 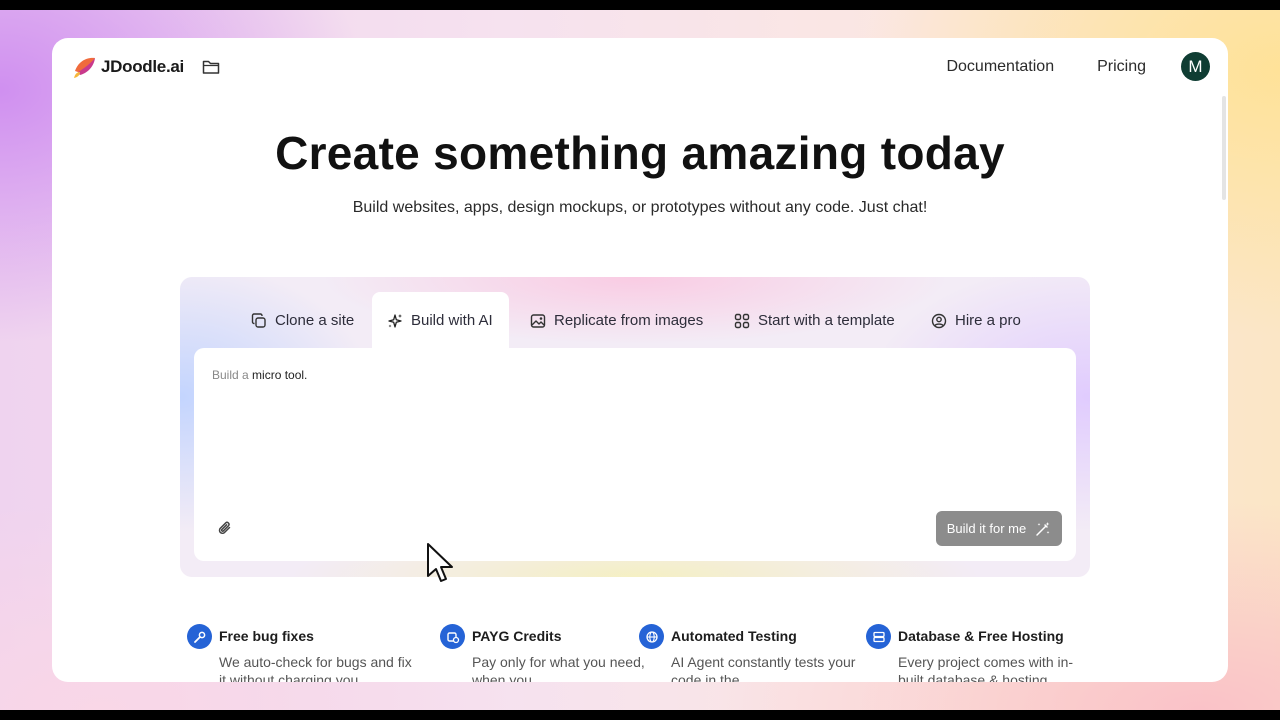 What do you see at coordinates (225, 528) in the screenshot?
I see `paperclip-icon` at bounding box center [225, 528].